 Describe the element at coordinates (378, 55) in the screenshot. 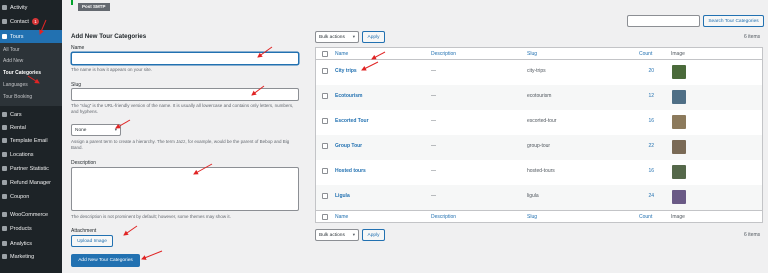

I see `arrow-table-header` at that location.